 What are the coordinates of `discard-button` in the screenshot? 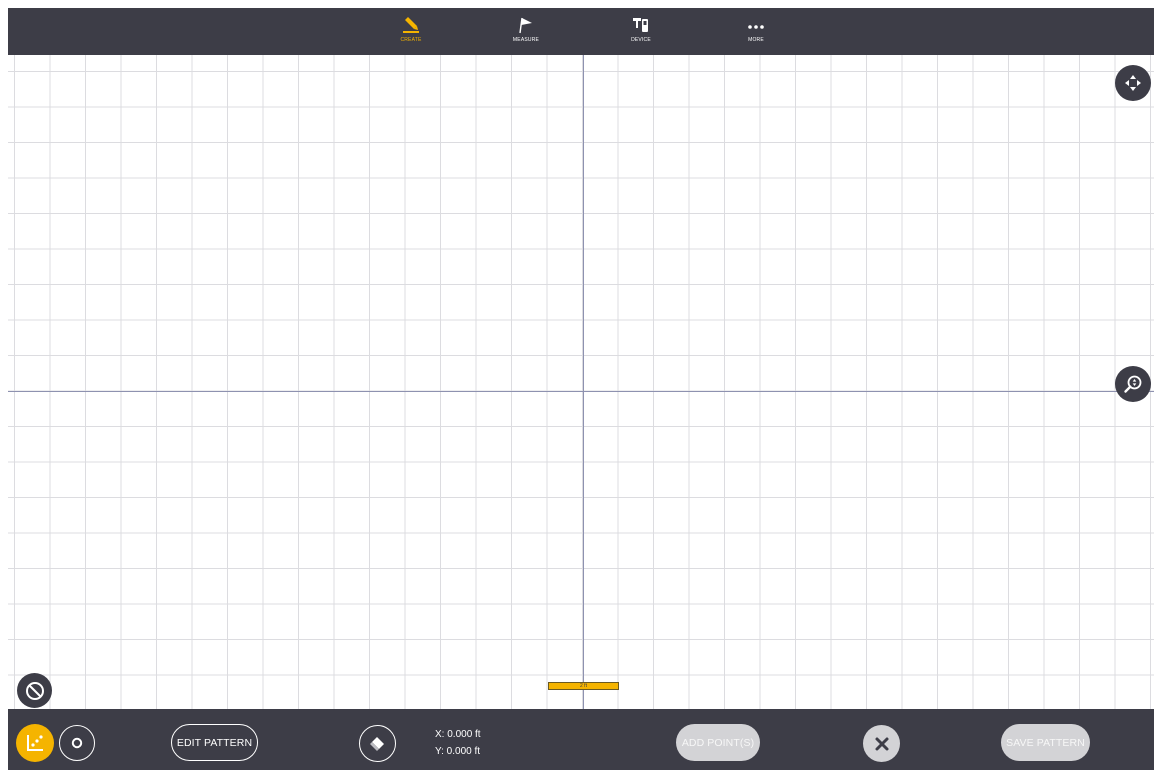 It's located at (881, 743).